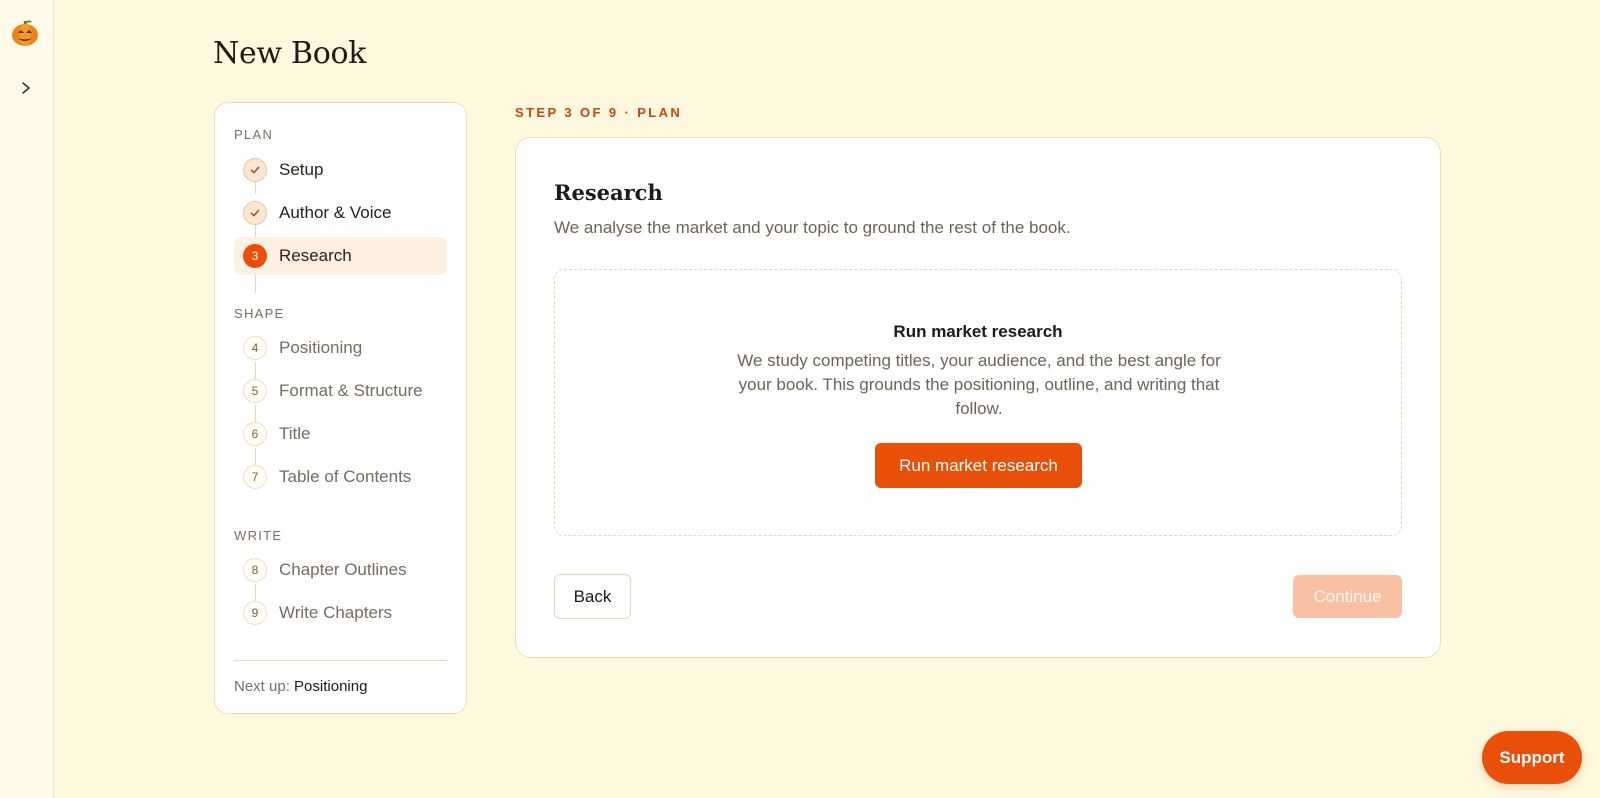 This screenshot has height=798, width=1600. What do you see at coordinates (340, 434) in the screenshot?
I see `step-title: 6 Title` at bounding box center [340, 434].